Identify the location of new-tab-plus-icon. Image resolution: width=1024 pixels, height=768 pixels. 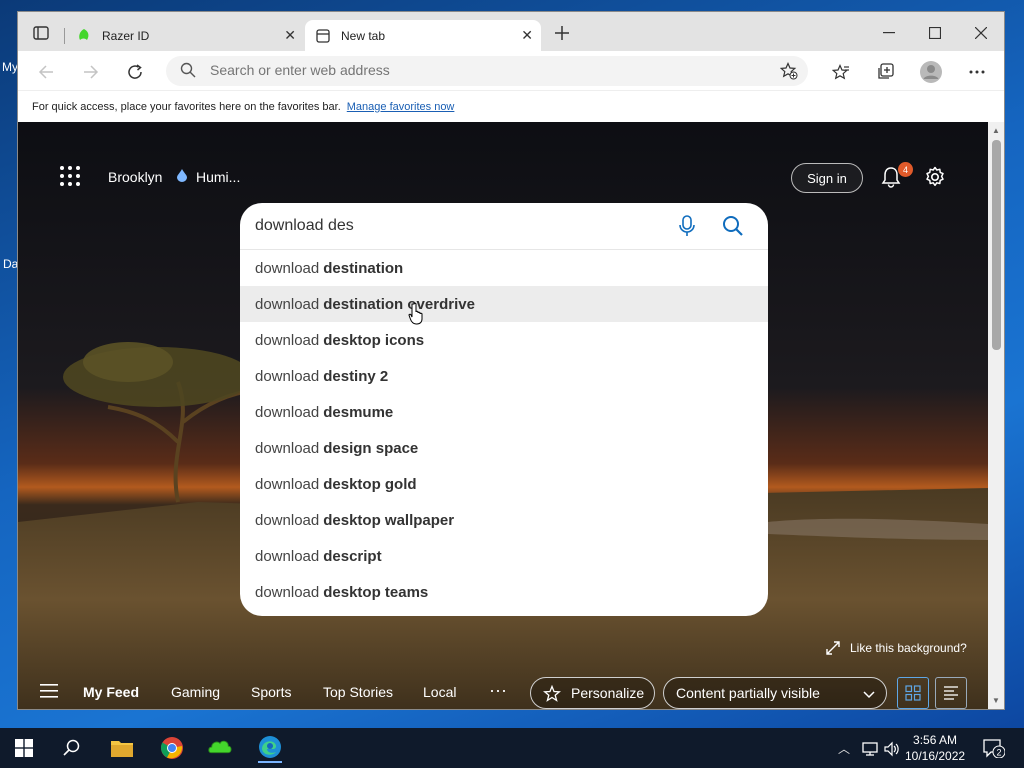
(562, 33).